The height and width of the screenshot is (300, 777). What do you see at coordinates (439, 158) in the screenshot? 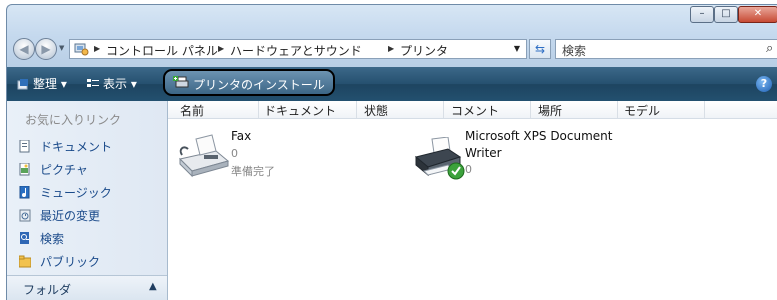
I see `default-printer-icon` at bounding box center [439, 158].